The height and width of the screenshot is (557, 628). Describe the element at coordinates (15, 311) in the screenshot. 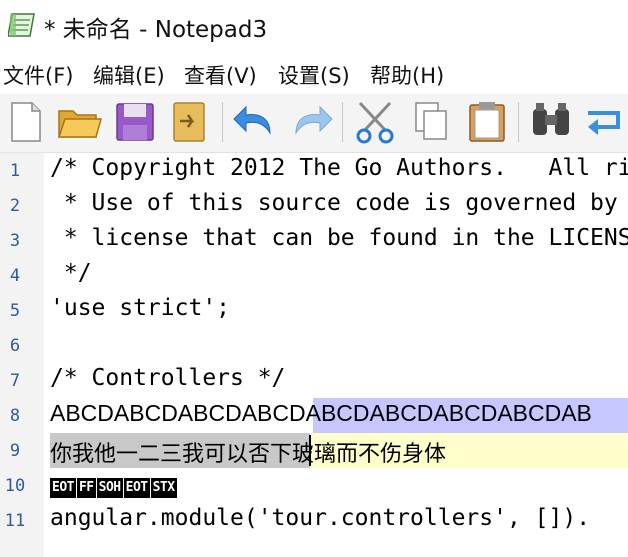

I see `line-number: 5` at that location.